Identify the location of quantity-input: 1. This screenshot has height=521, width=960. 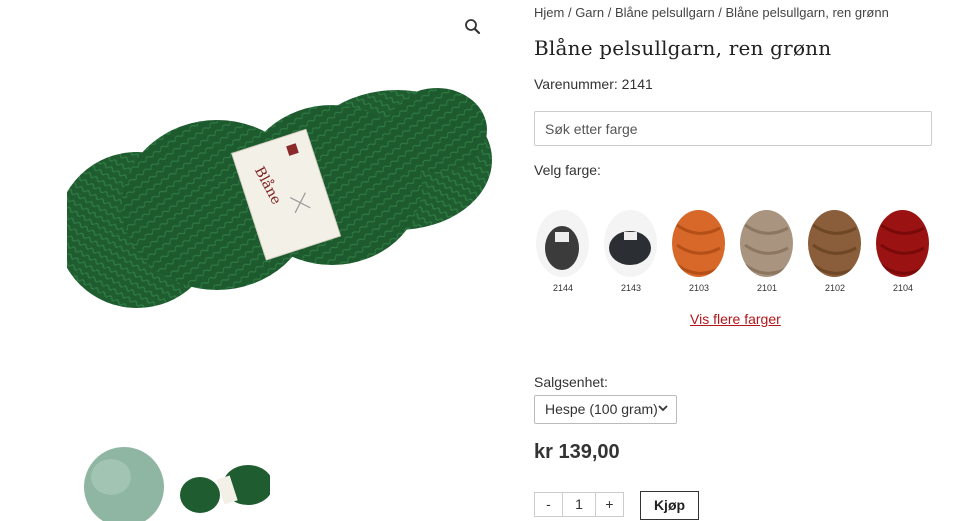
(579, 504).